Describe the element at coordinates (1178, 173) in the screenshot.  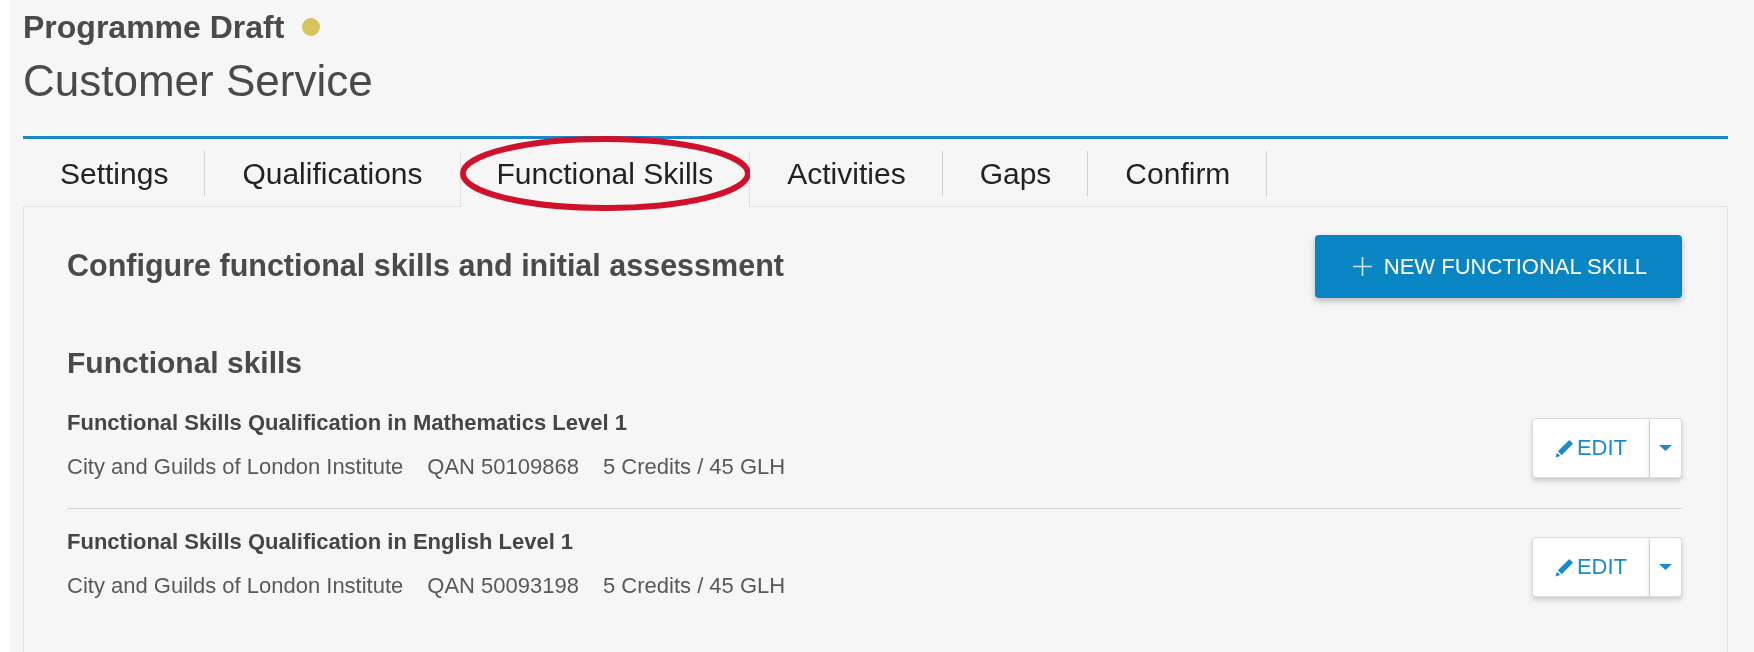
I see `tab: Confirm` at that location.